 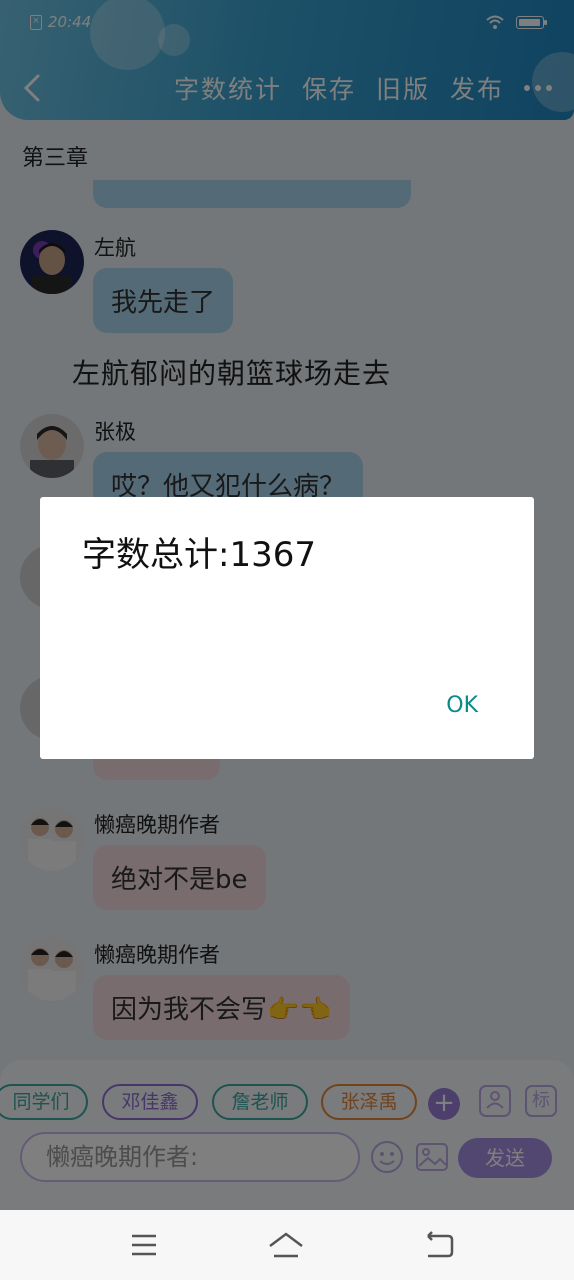 I want to click on ok-button: OK, so click(x=462, y=705).